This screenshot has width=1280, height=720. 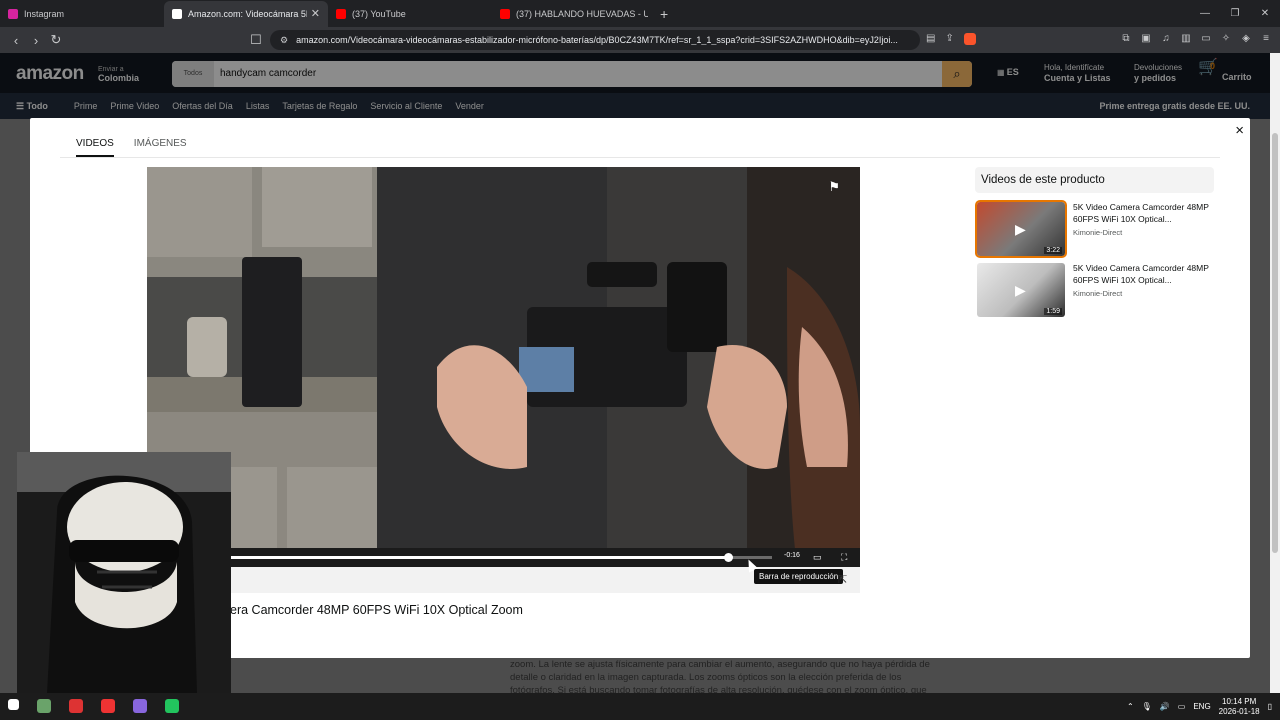 I want to click on video-duration: 1:59, so click(x=1053, y=311).